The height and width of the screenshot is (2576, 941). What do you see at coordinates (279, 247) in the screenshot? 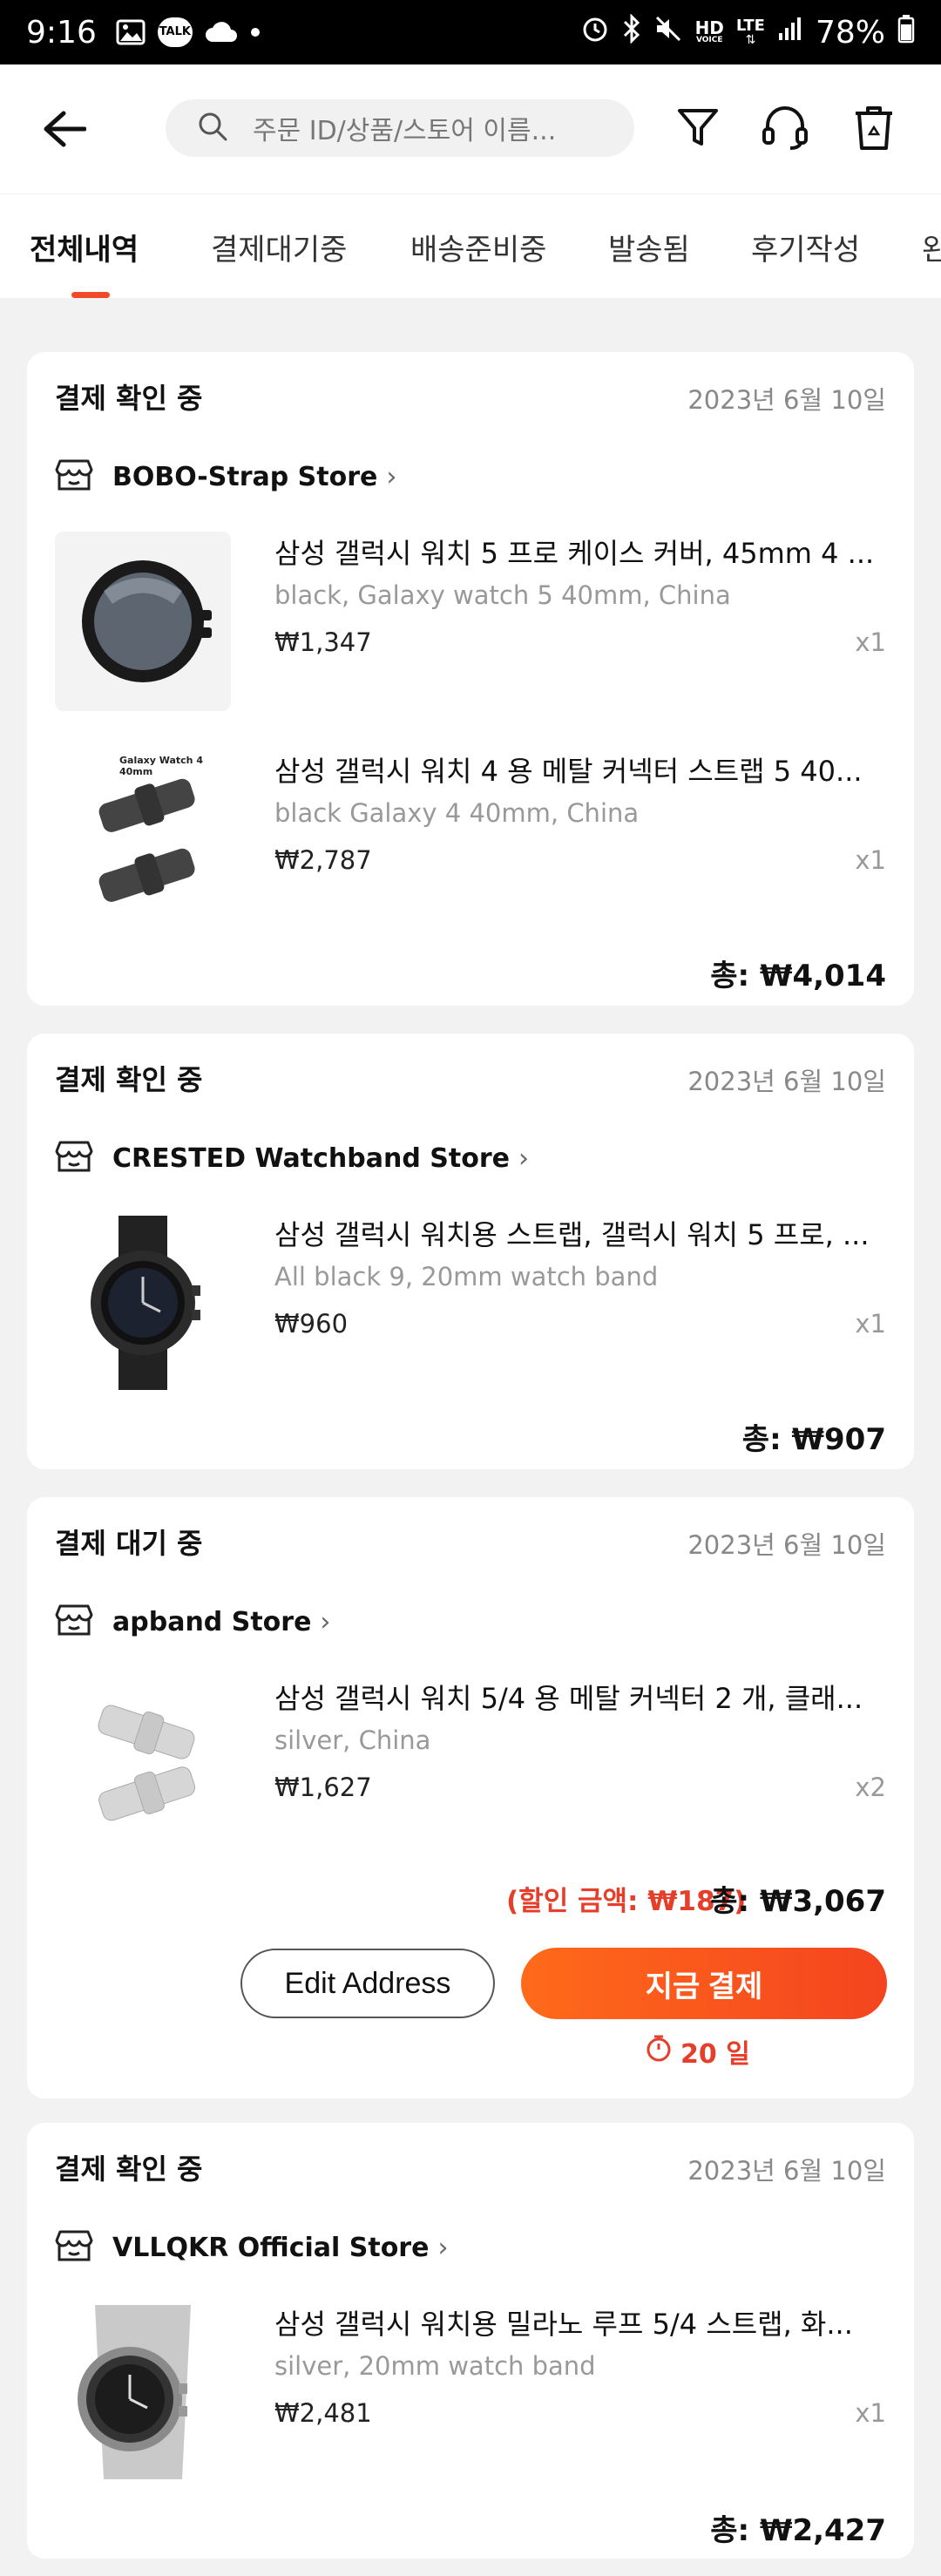
I see `tab-awaiting-payment: 결제대기중` at bounding box center [279, 247].